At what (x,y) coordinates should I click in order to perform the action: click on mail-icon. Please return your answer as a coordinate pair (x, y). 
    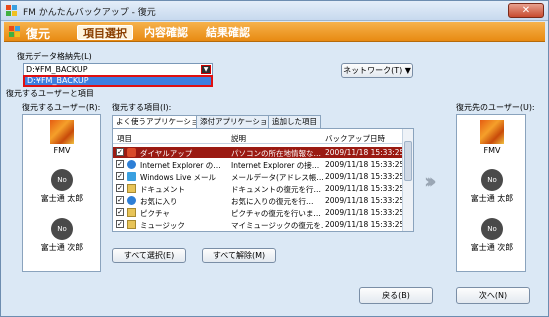
    Looking at the image, I should click on (131, 176).